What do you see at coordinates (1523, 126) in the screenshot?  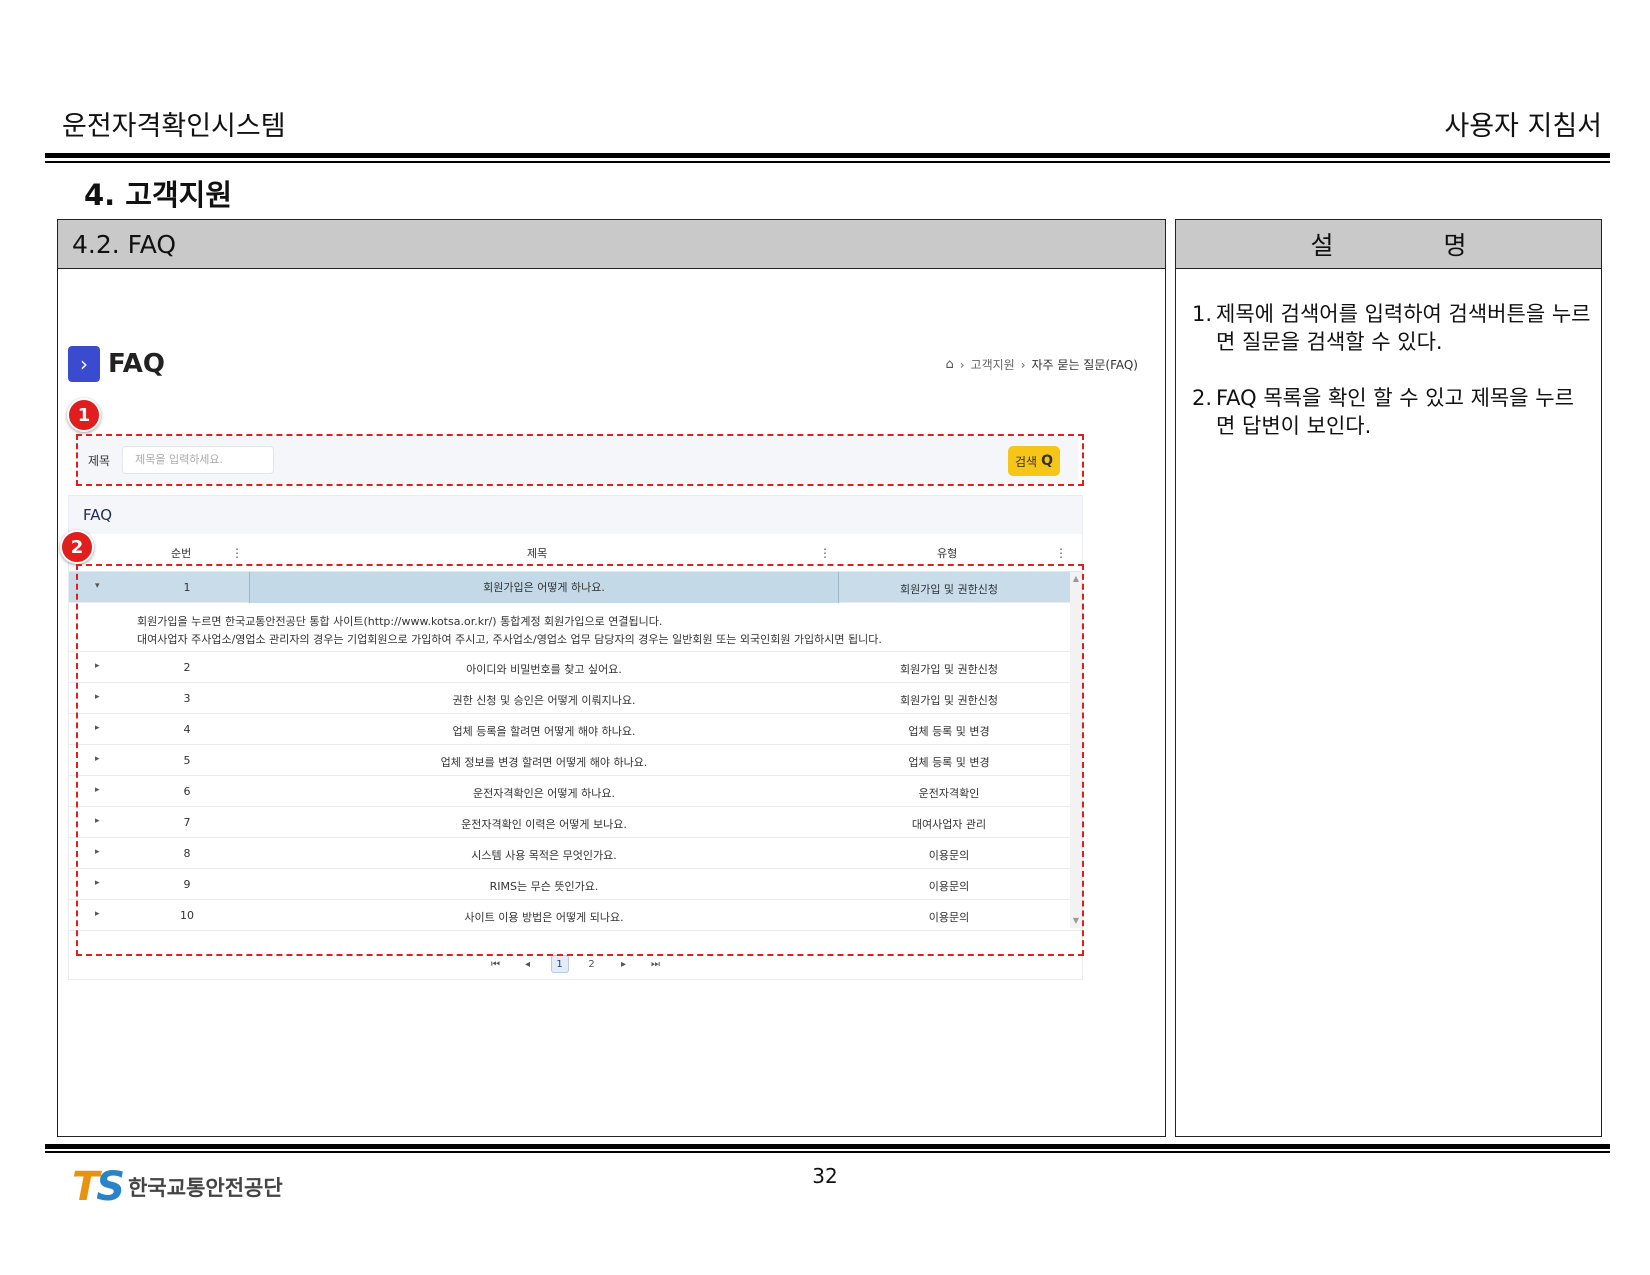 I see `document-type: 사용자 지침서` at bounding box center [1523, 126].